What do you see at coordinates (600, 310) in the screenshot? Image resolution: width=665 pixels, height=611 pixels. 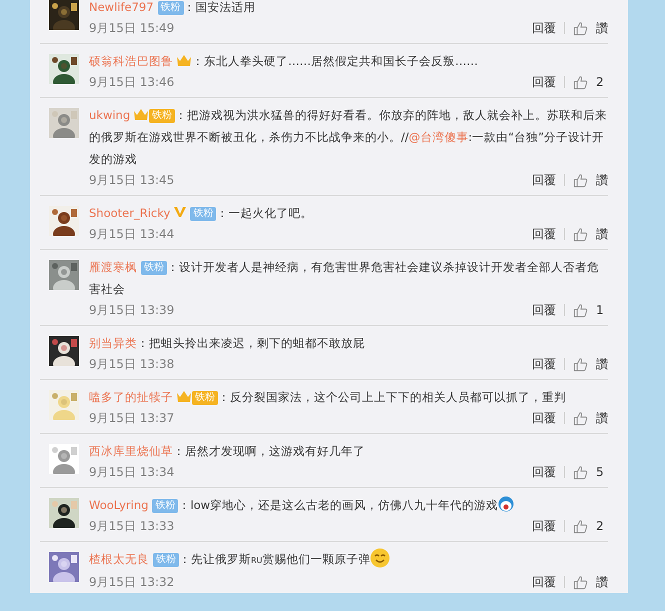 I see `like-count: 1` at bounding box center [600, 310].